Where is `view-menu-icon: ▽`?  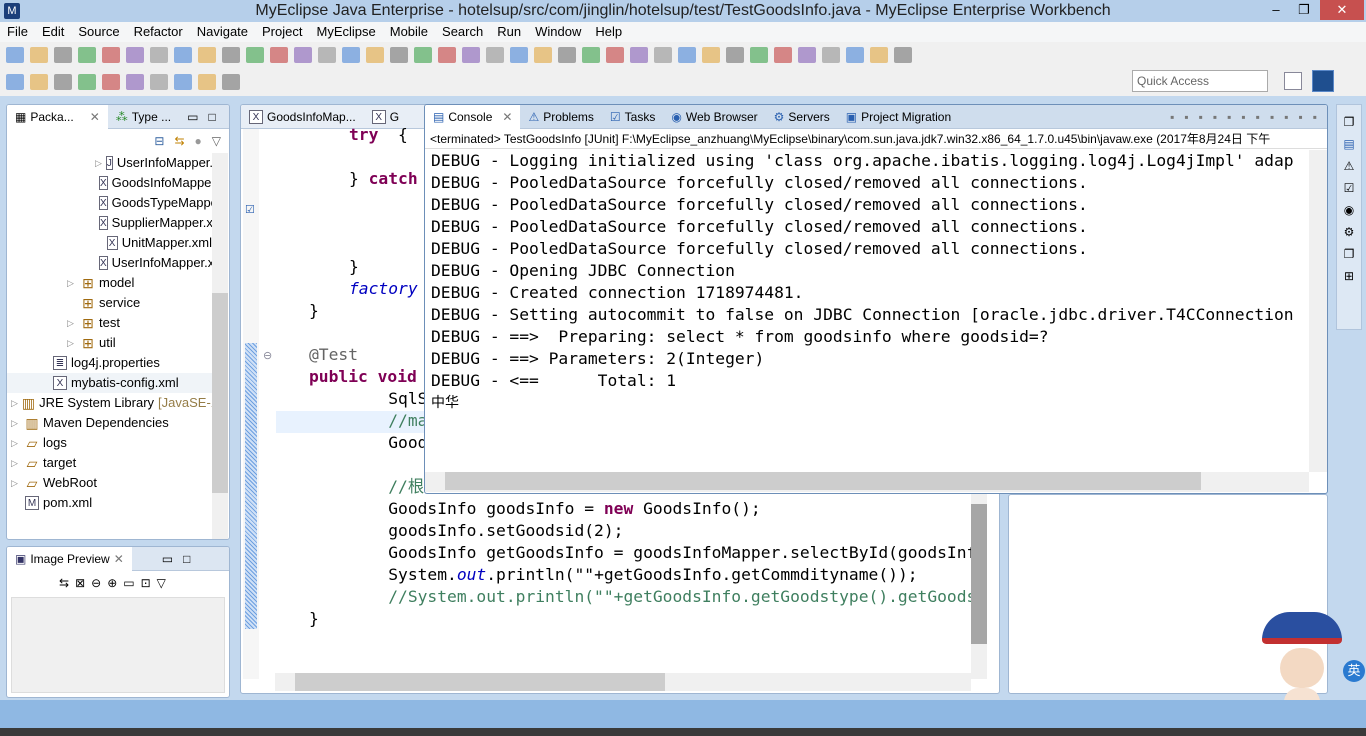
view-menu-icon: ▽ is located at coordinates (161, 583).